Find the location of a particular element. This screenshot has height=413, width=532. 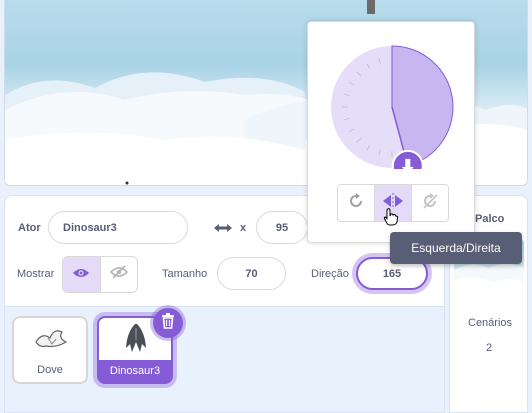

backdrops-count: 2 is located at coordinates (489, 348).